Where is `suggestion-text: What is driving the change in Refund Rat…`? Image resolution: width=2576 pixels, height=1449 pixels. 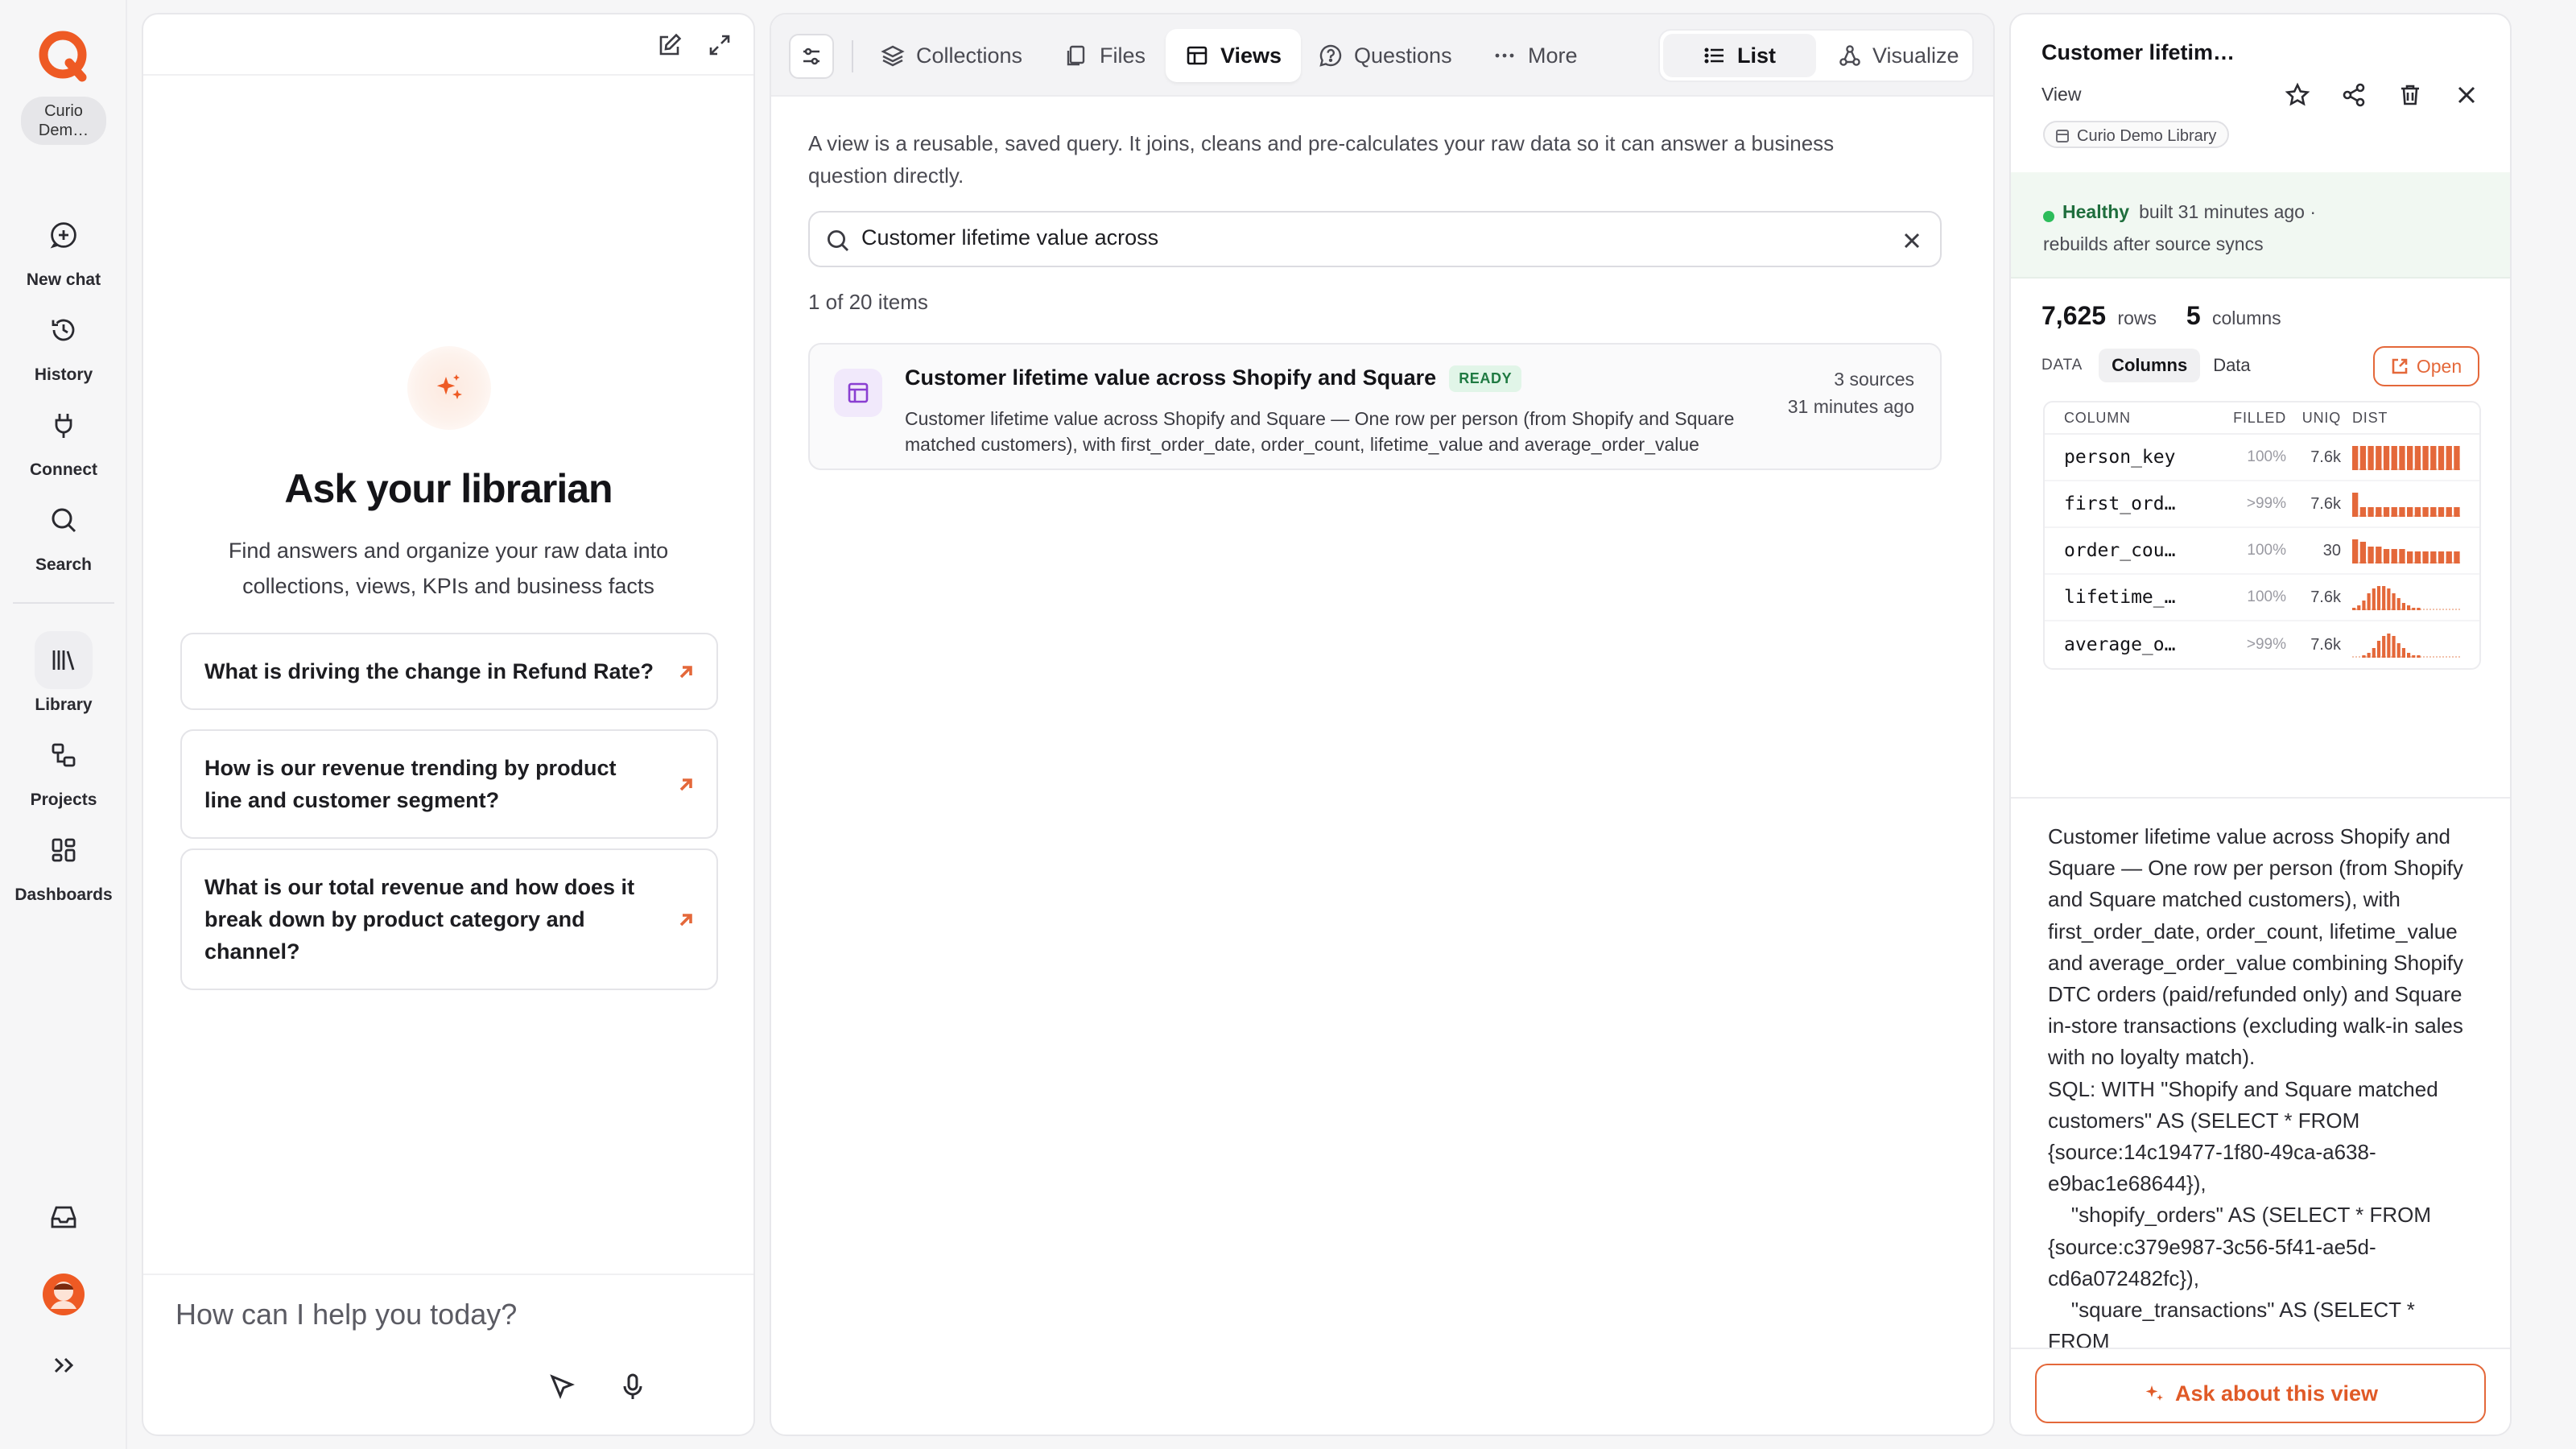
suggestion-text: What is driving the change in Refund Rat… is located at coordinates (429, 671).